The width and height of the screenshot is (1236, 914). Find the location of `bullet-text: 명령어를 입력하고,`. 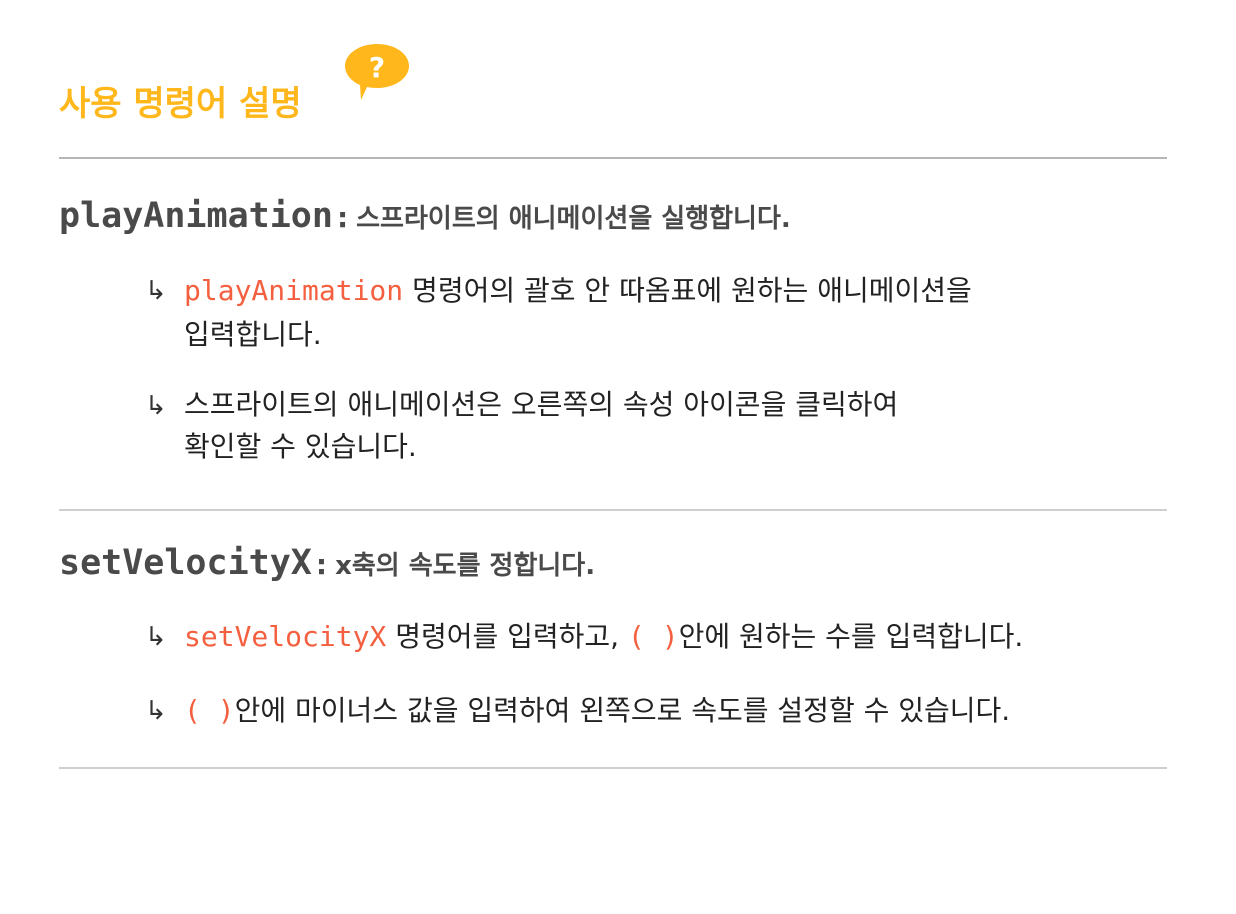

bullet-text: 명령어를 입력하고, is located at coordinates (507, 636).